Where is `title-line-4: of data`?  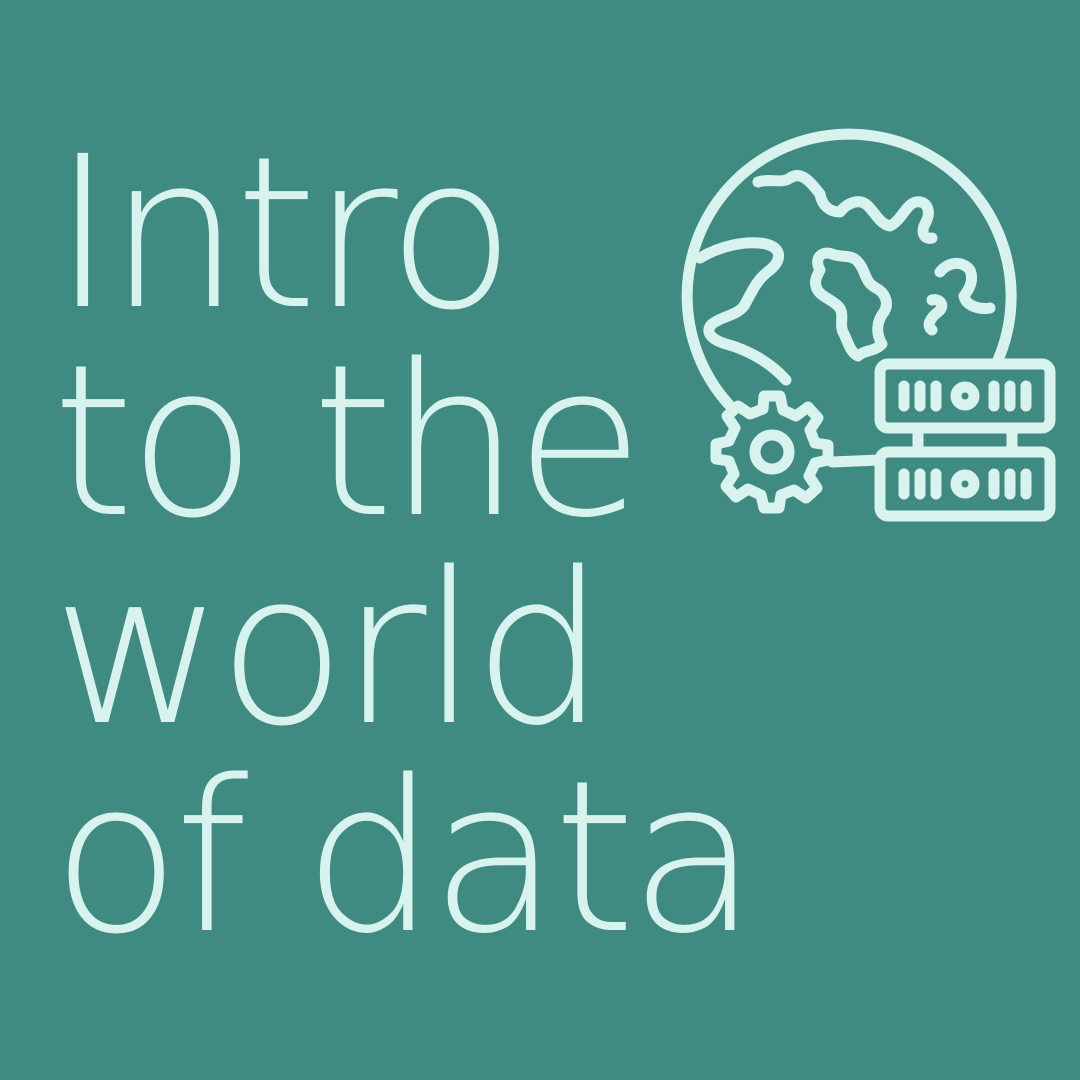 title-line-4: of data is located at coordinates (405, 857).